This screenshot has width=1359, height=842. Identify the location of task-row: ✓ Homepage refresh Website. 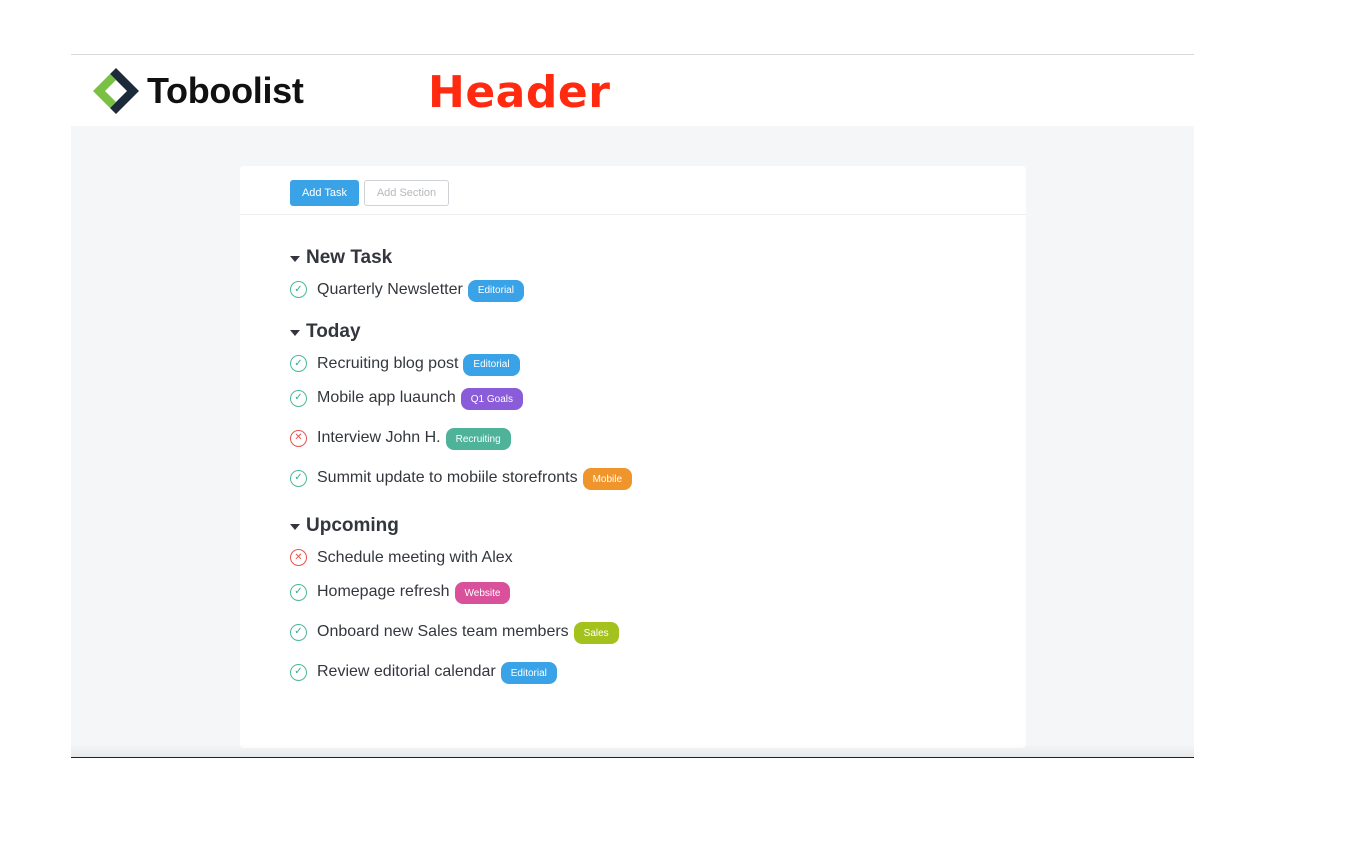
(658, 592).